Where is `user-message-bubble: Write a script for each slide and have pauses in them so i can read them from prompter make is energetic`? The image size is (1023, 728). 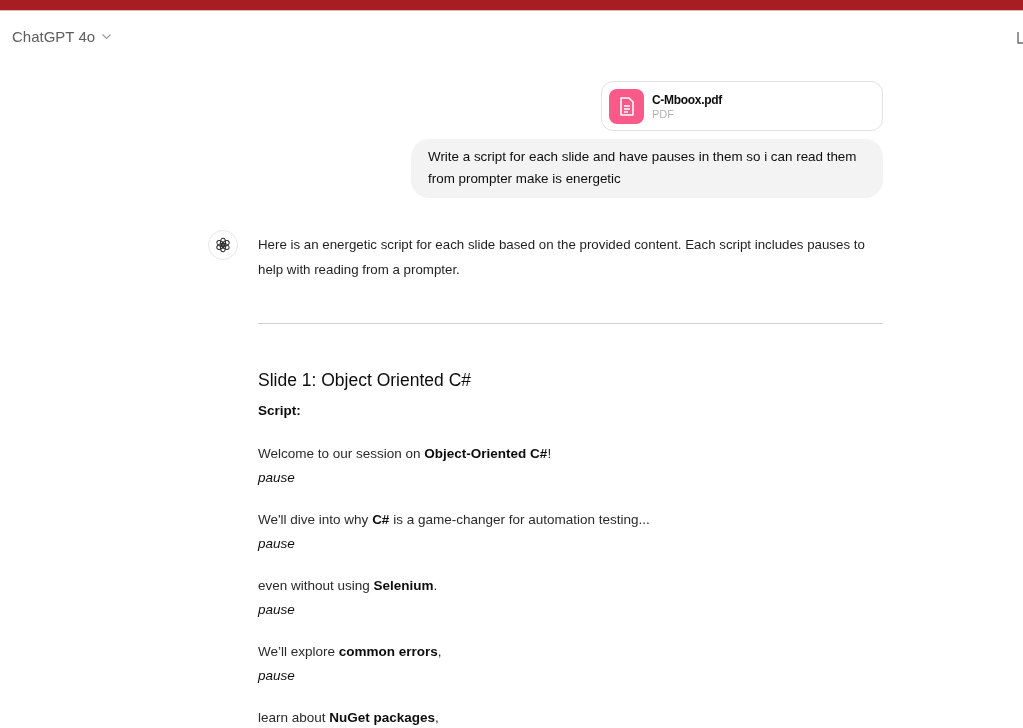 user-message-bubble: Write a script for each slide and have pauses in them so i can read them from prompter make is energetic is located at coordinates (647, 168).